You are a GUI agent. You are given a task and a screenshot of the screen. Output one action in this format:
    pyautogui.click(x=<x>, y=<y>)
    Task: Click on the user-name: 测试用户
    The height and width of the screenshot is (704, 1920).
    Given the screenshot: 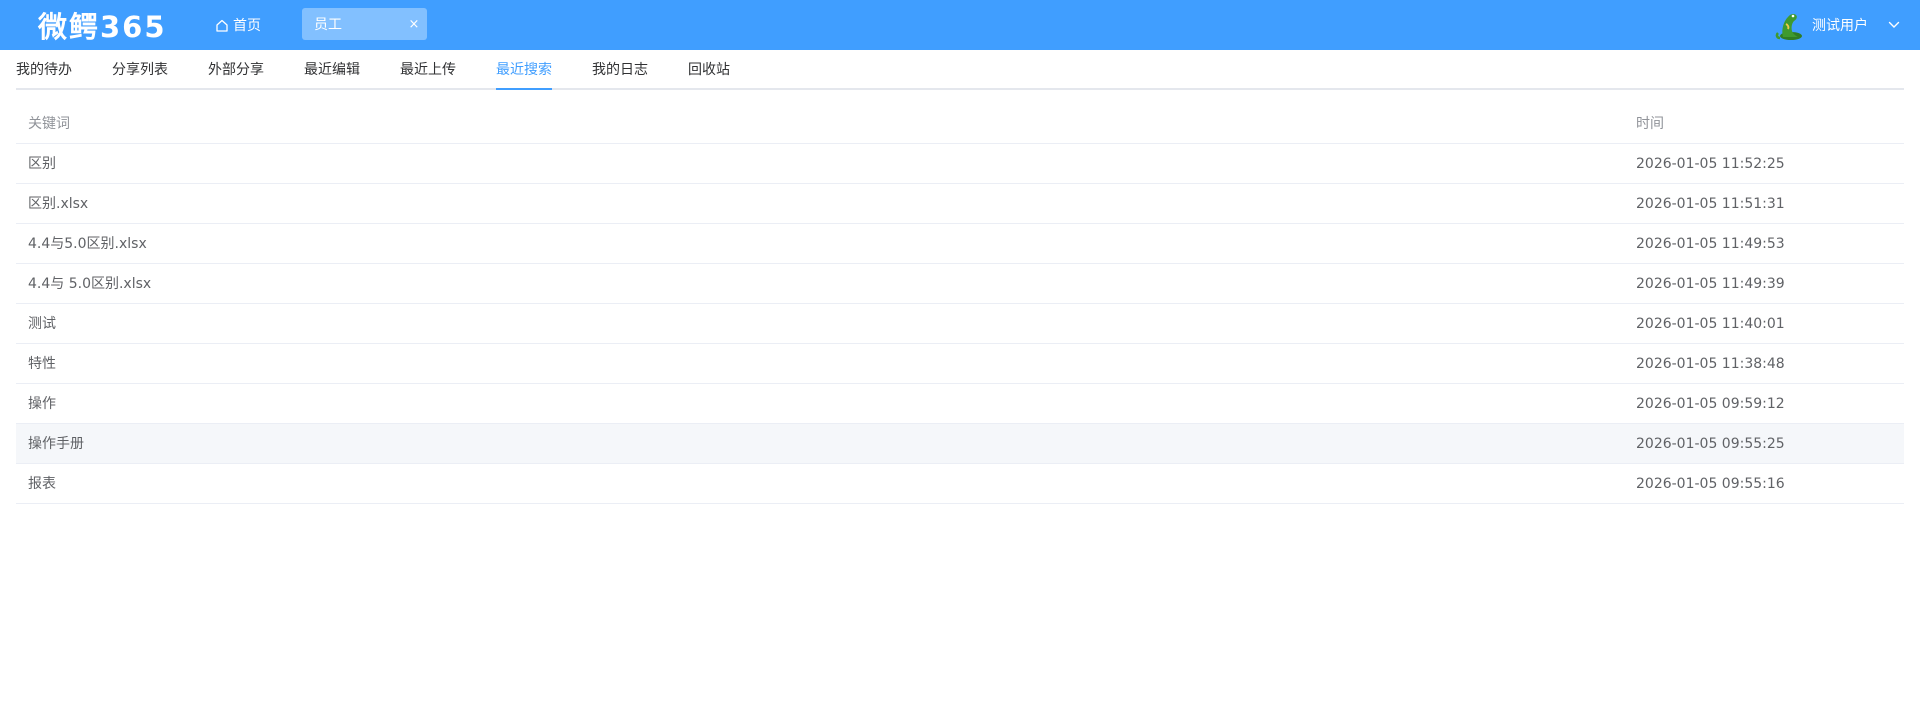 What is the action you would take?
    pyautogui.click(x=1840, y=26)
    